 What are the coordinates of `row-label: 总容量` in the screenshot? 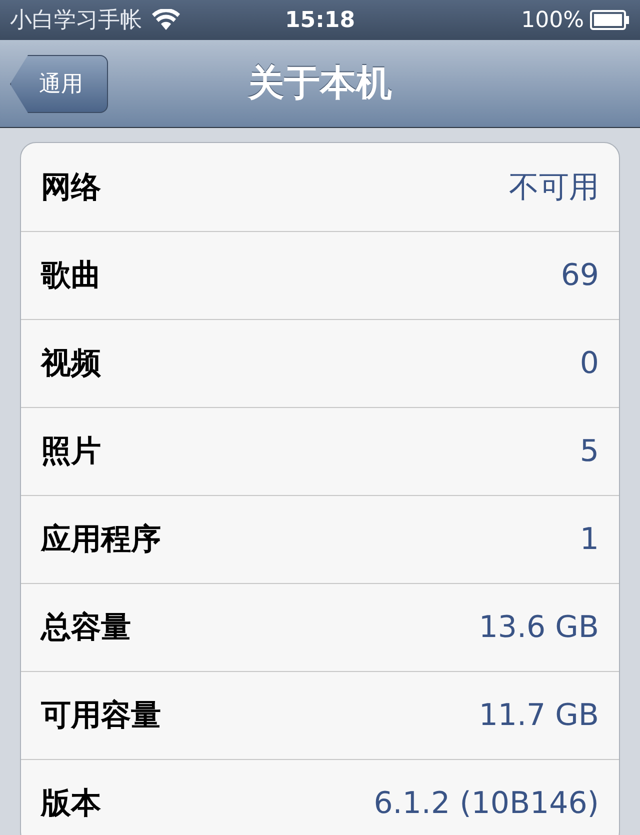 It's located at (86, 628).